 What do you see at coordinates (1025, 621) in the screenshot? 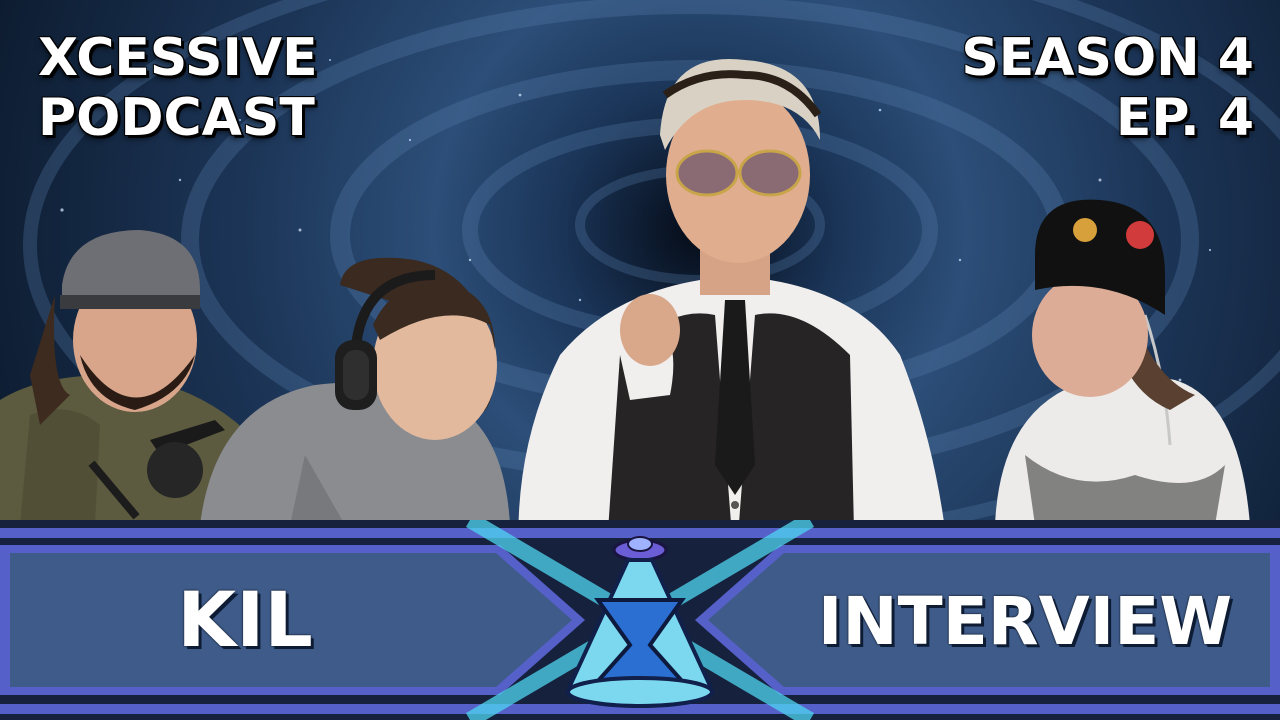
I see `episode-type: INTERVIEW` at bounding box center [1025, 621].